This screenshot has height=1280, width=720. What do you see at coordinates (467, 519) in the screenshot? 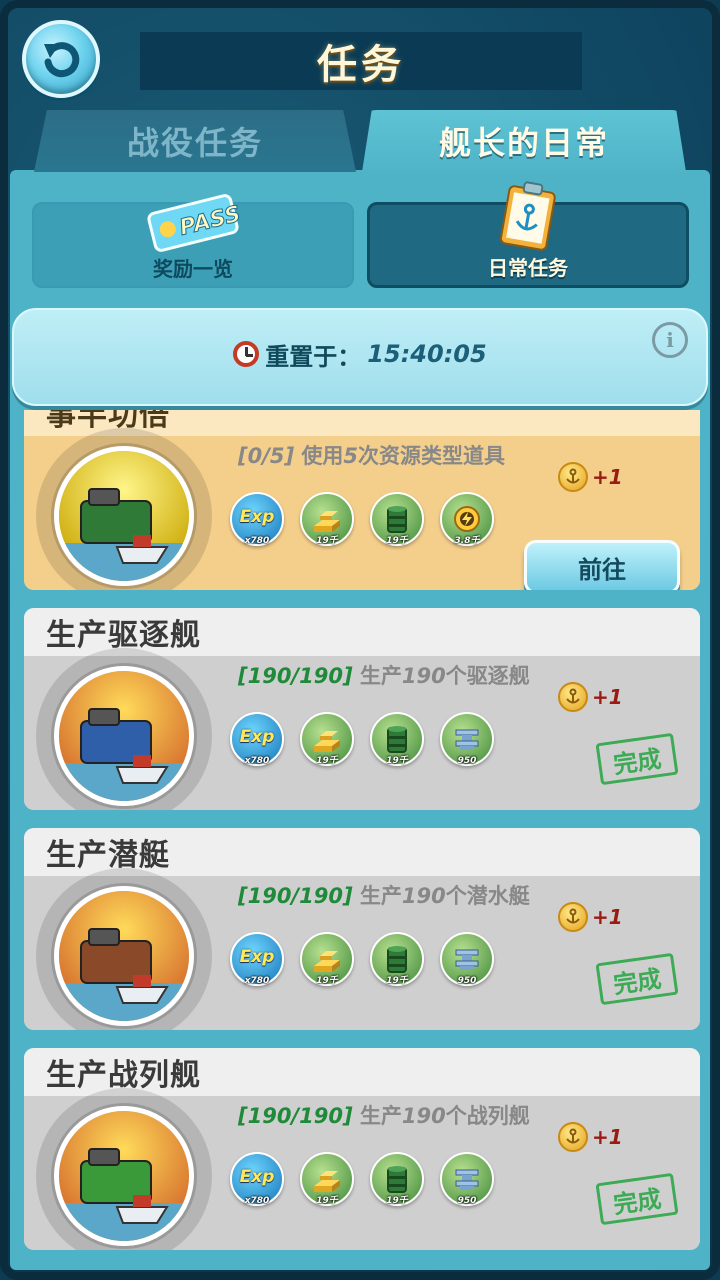
I see `energy-icon: 3.8千` at bounding box center [467, 519].